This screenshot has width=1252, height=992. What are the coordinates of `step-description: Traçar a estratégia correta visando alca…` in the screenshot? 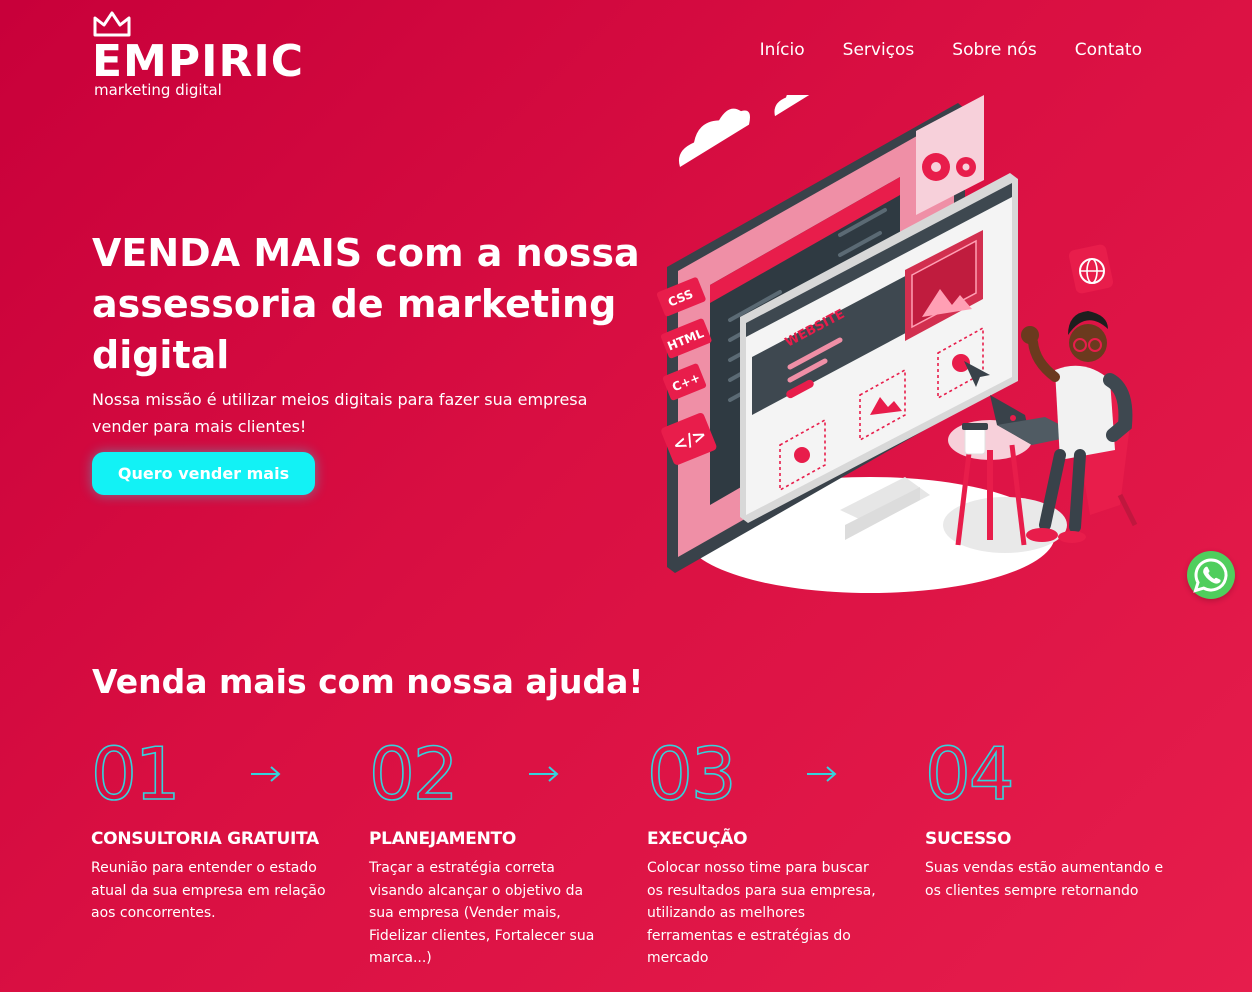 It's located at (482, 913).